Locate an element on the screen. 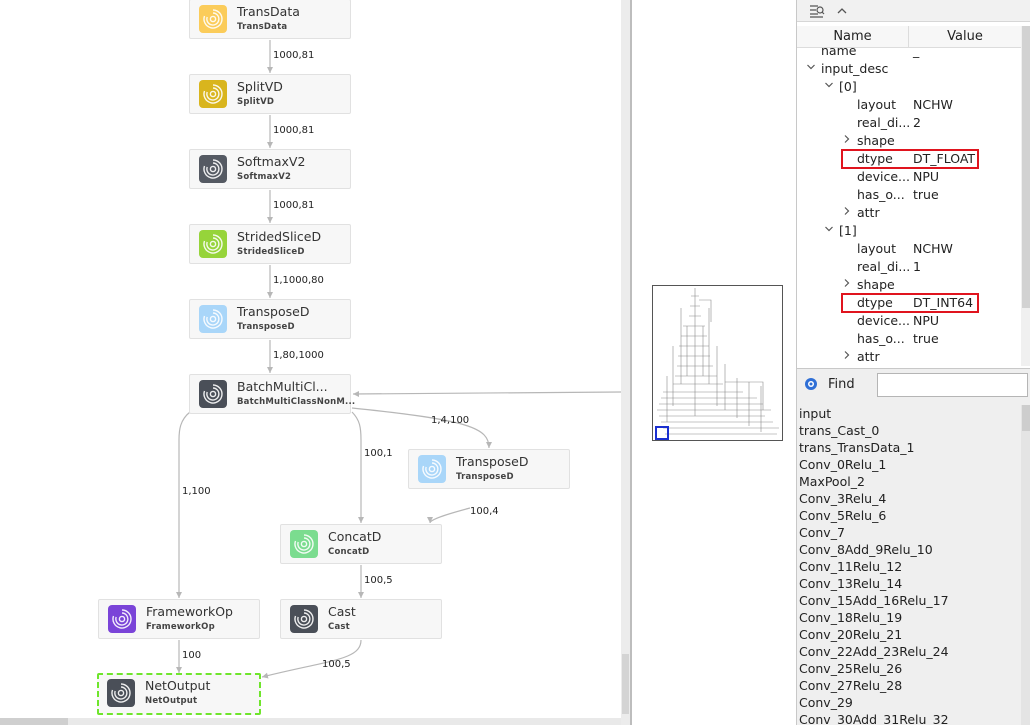  property-value: true is located at coordinates (926, 338).